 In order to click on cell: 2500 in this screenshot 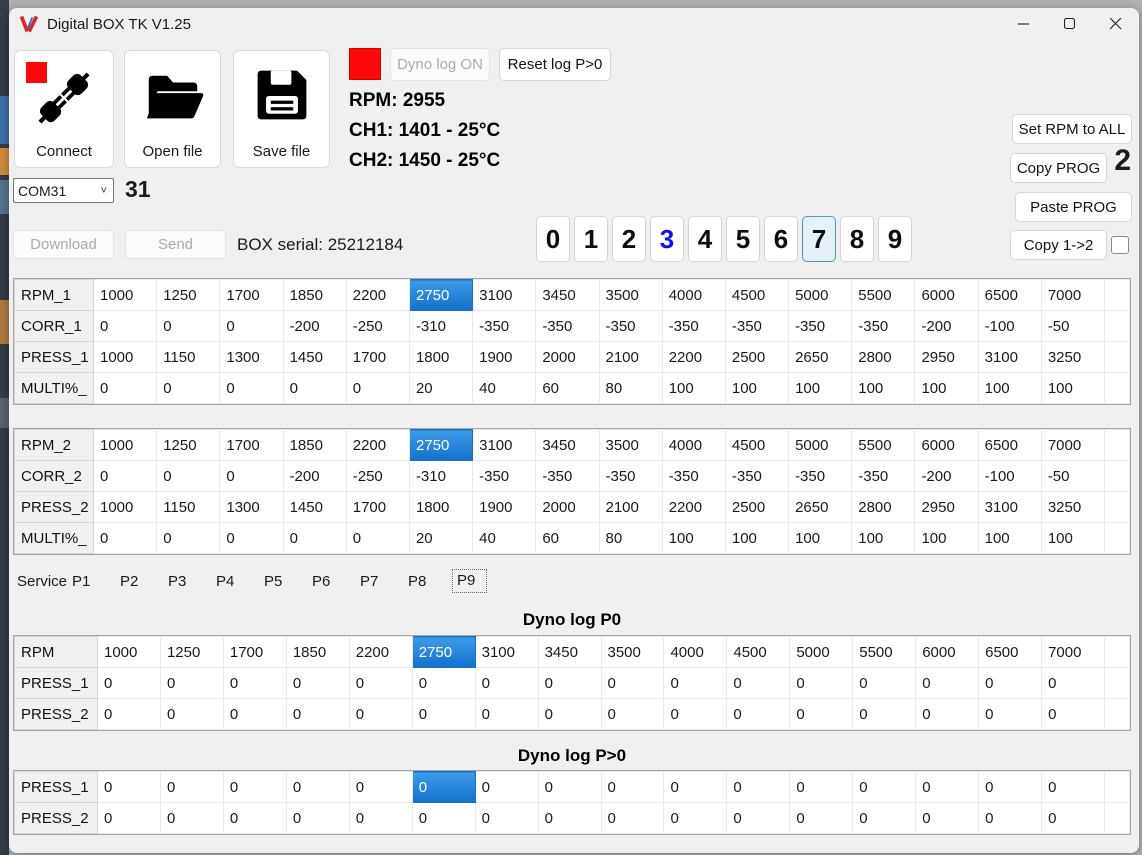, I will do `click(757, 357)`.